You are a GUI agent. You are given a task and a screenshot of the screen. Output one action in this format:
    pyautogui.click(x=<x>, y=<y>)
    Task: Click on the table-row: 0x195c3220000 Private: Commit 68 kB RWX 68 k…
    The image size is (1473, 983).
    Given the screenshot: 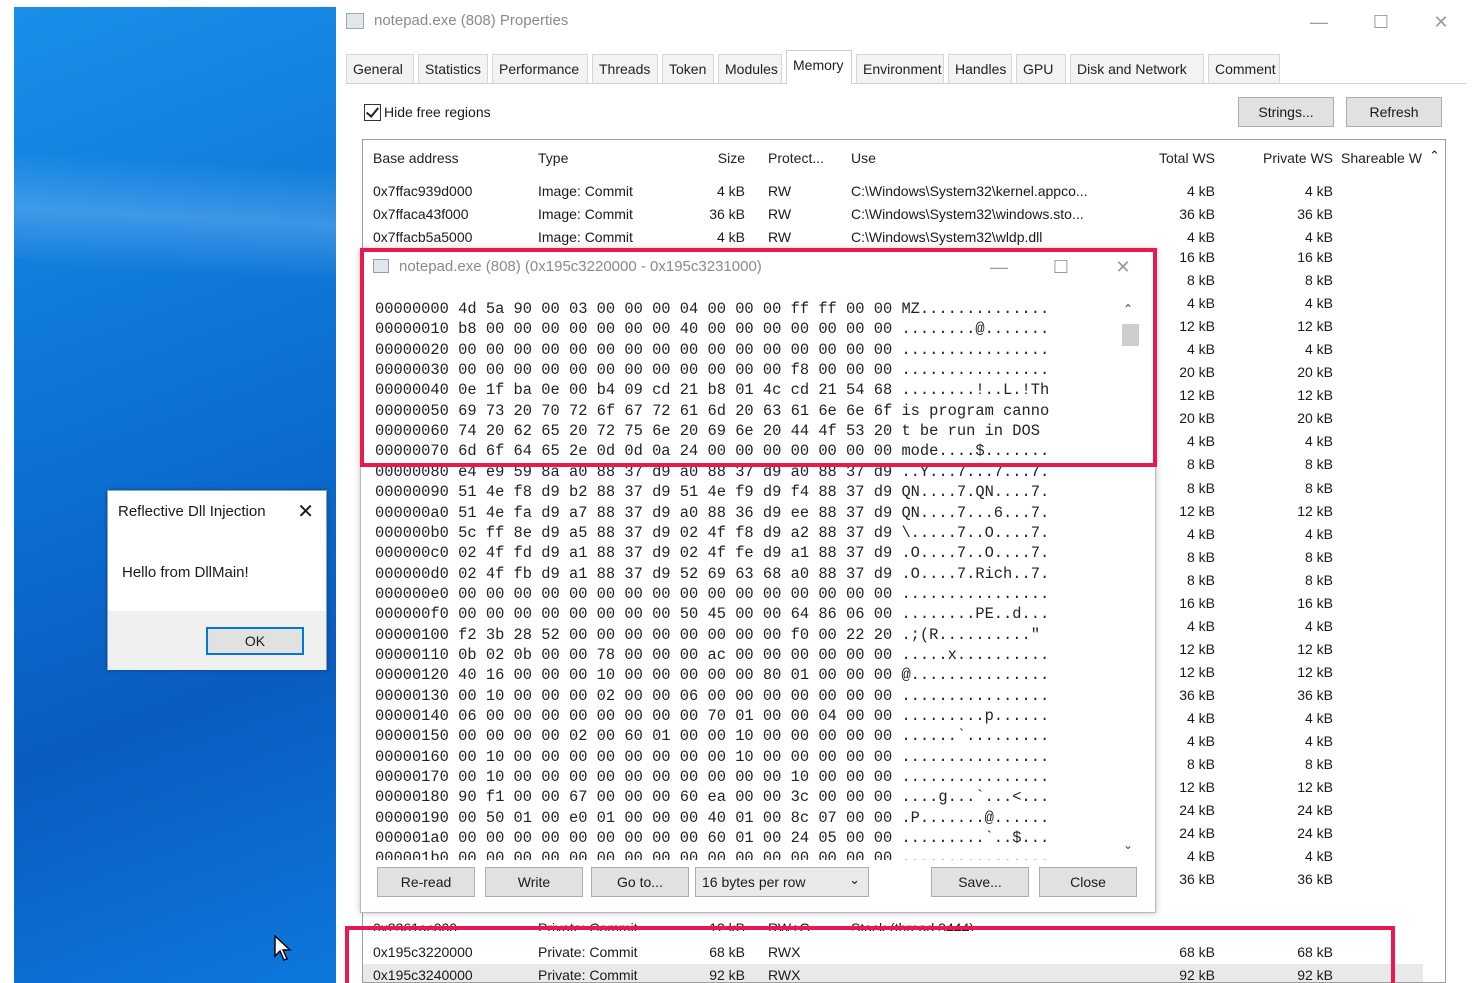 What is the action you would take?
    pyautogui.click(x=893, y=952)
    